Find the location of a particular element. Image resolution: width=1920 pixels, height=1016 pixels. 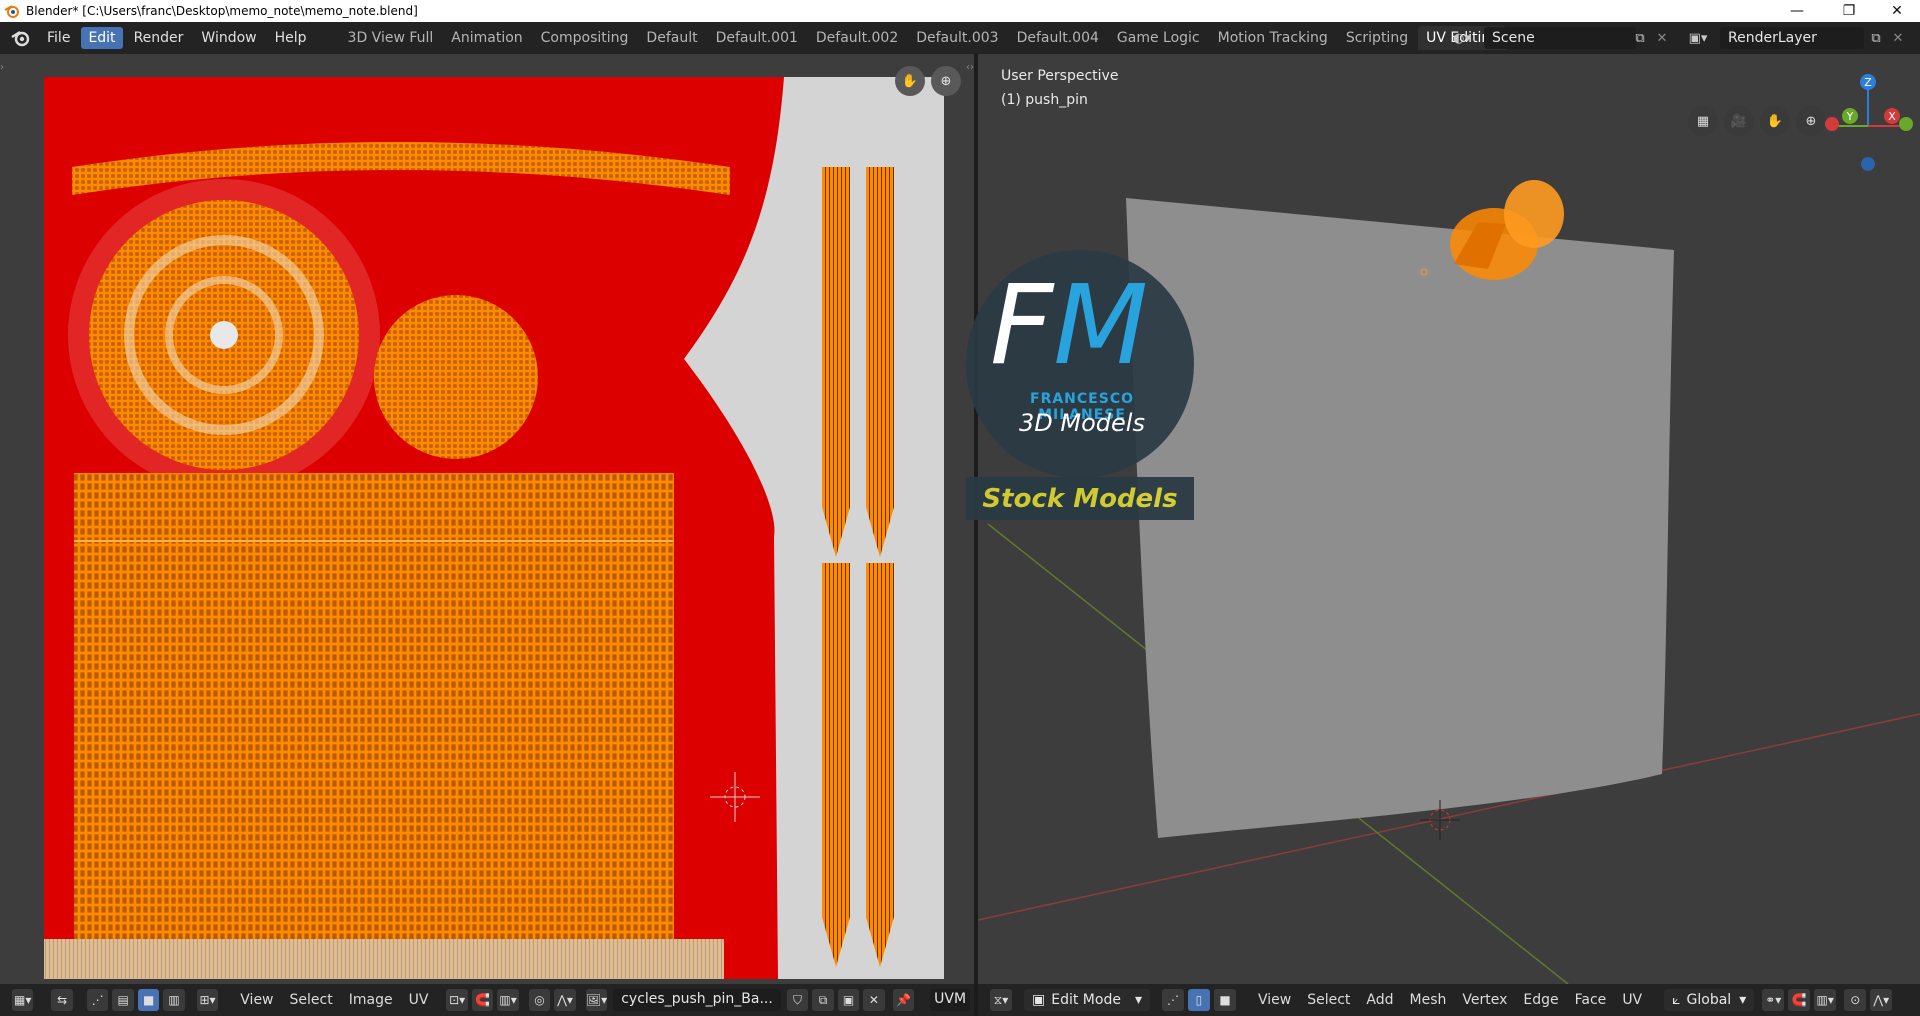

uv-dome-island is located at coordinates (456, 377).